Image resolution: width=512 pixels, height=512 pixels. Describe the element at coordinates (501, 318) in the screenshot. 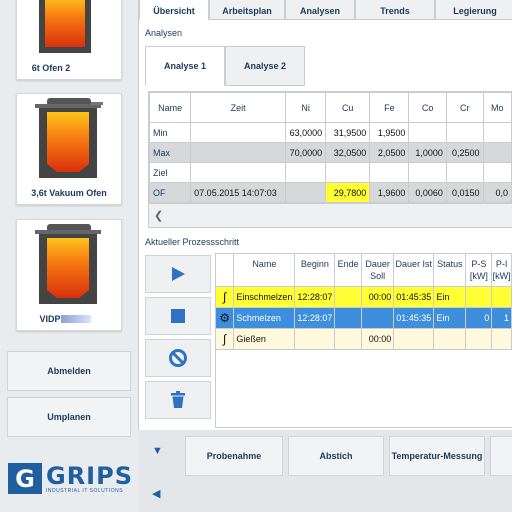

I see `table-cell: 1` at that location.